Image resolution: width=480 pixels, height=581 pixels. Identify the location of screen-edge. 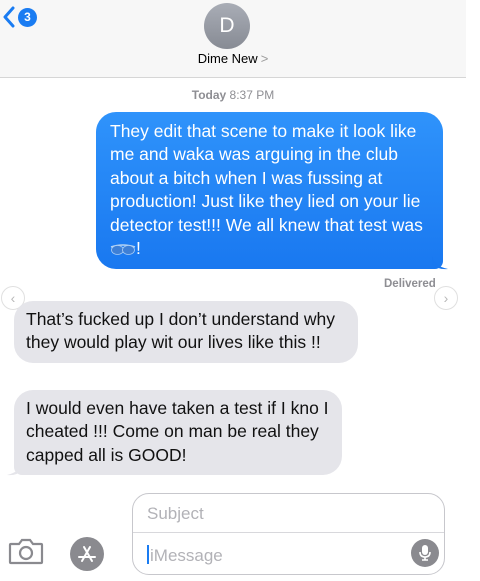
(473, 290).